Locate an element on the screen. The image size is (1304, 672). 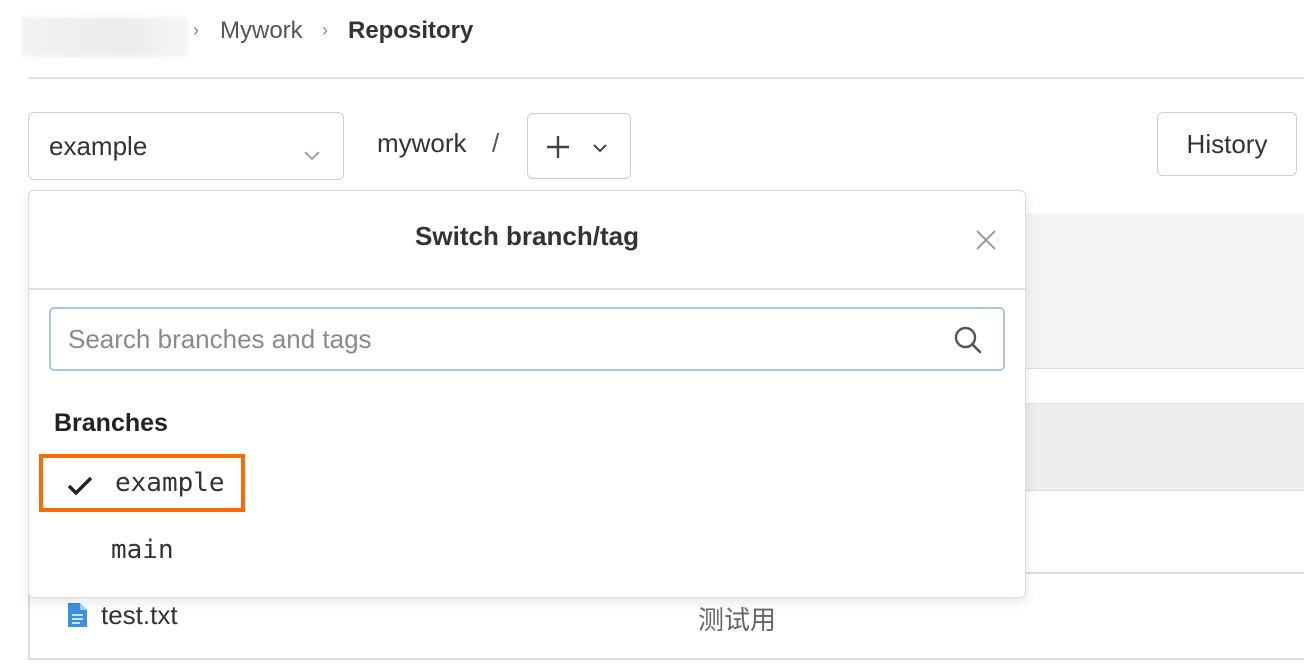
branch-search-box is located at coordinates (527, 339).